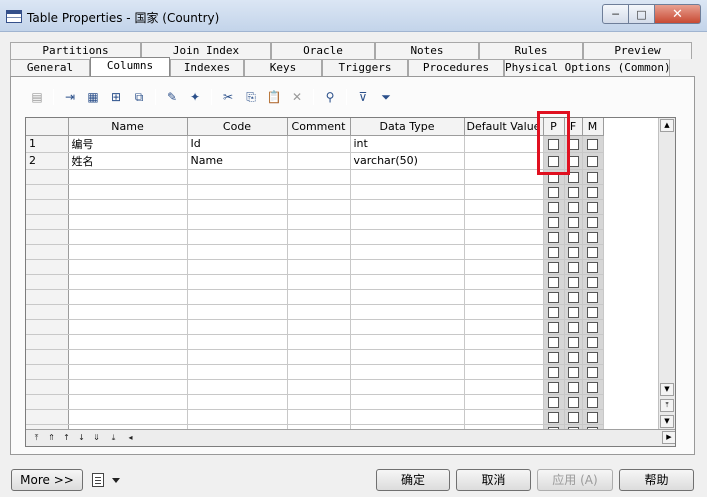 The height and width of the screenshot is (497, 707). I want to click on add-row-icon: ▦, so click(93, 97).